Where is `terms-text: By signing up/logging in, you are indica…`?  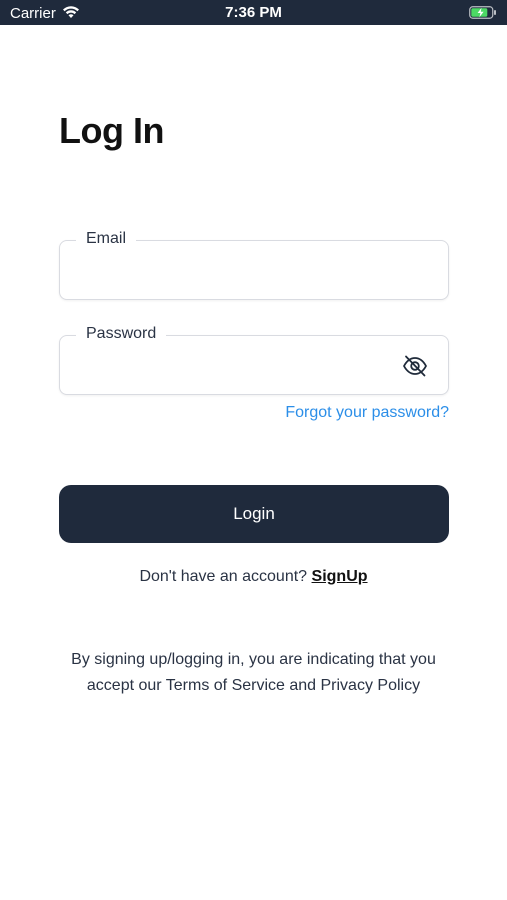 terms-text: By signing up/logging in, you are indica… is located at coordinates (253, 672).